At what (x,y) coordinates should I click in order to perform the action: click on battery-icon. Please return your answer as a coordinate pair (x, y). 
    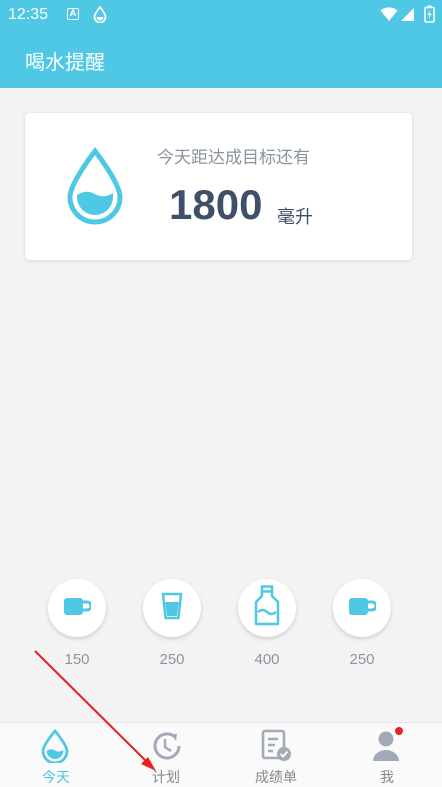
    Looking at the image, I should click on (429, 16).